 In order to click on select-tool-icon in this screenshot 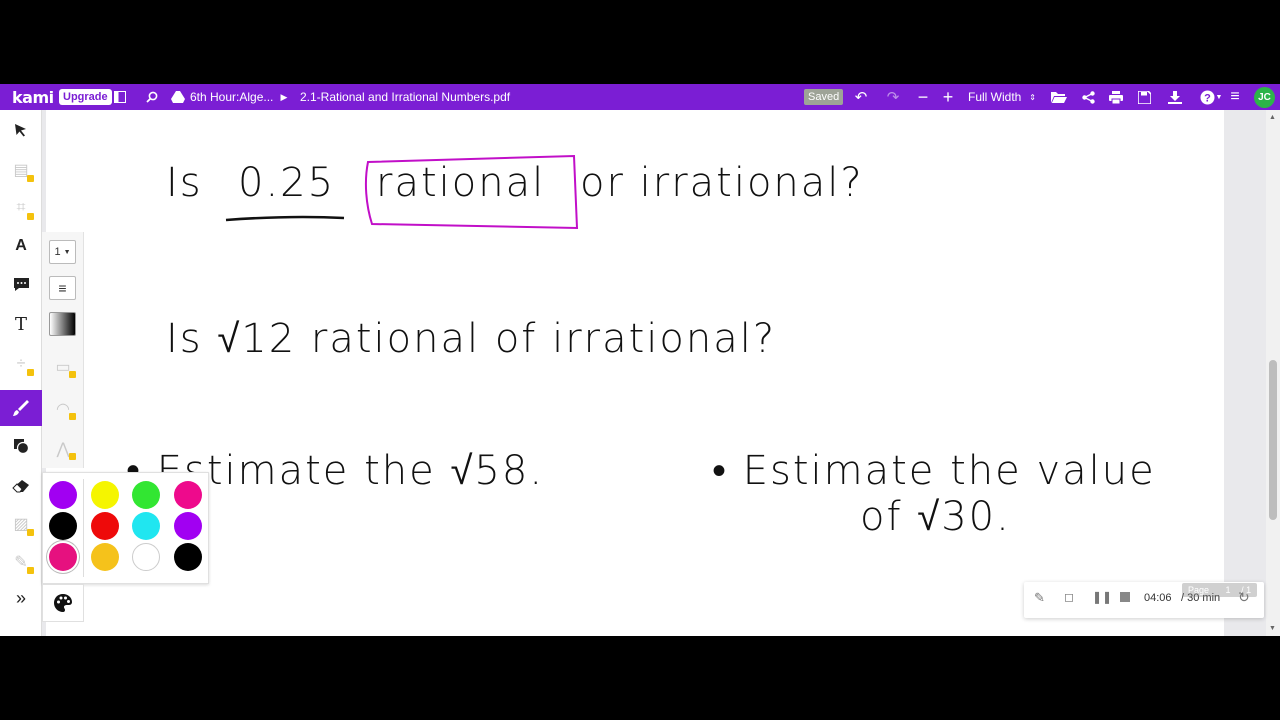, I will do `click(21, 130)`.